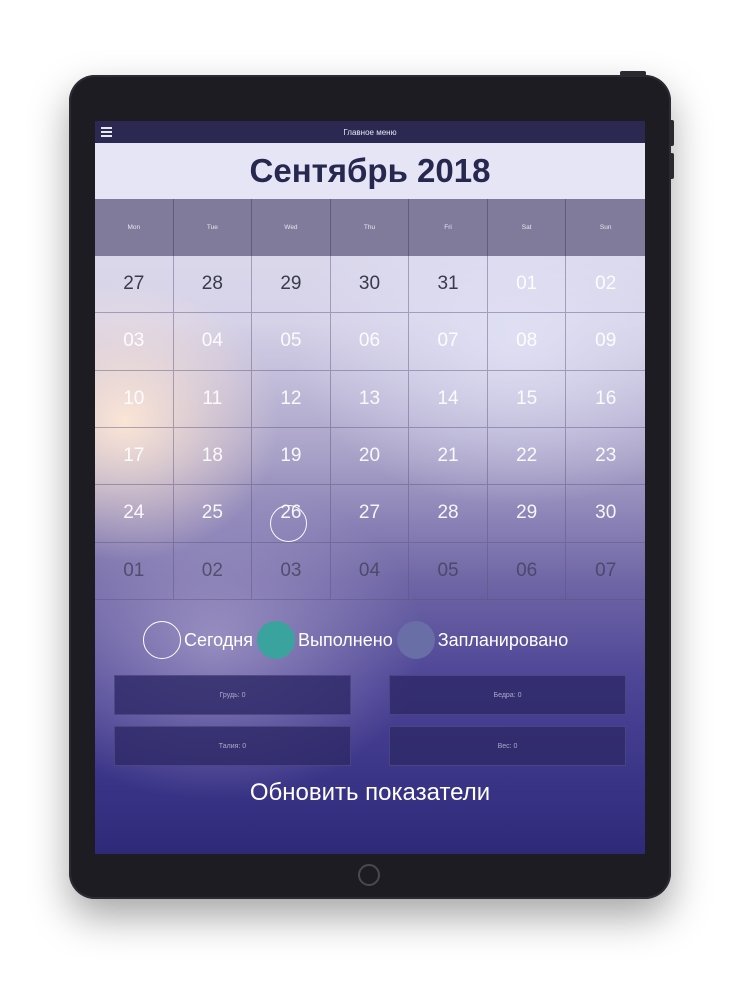  What do you see at coordinates (605, 227) in the screenshot?
I see `weekday-label: Sun` at bounding box center [605, 227].